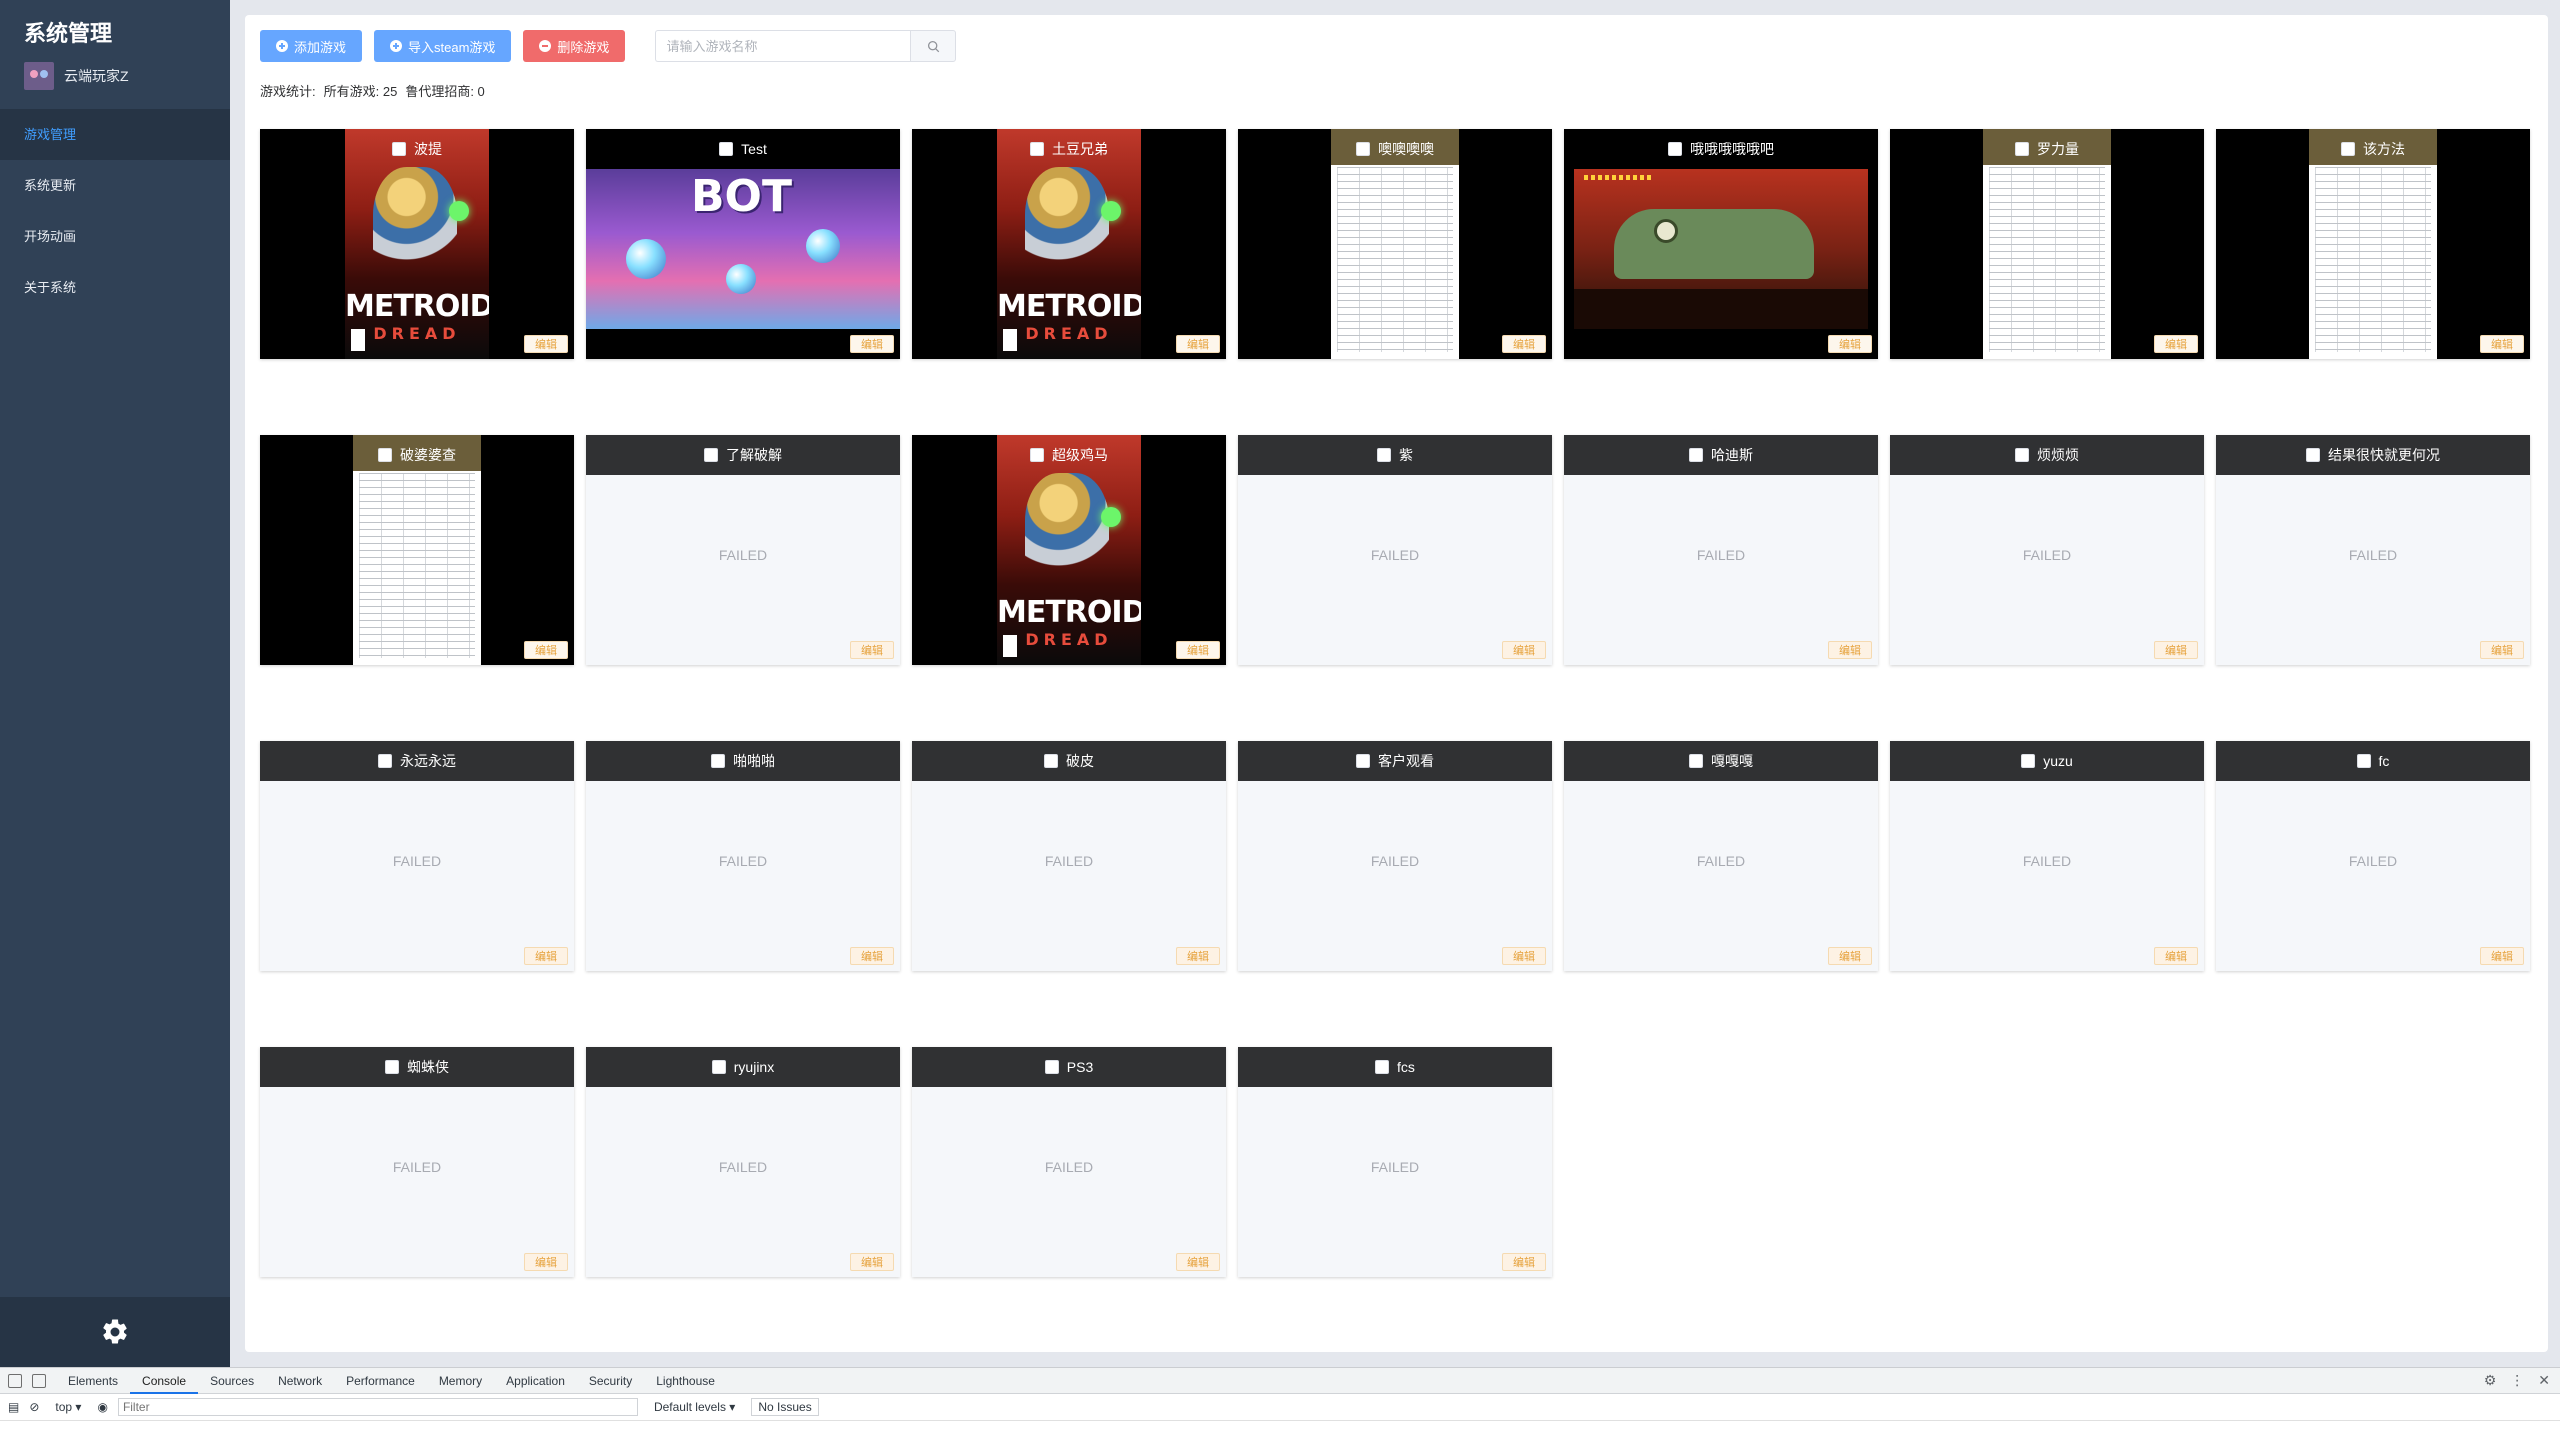 The image size is (2560, 1440). What do you see at coordinates (34, 1407) in the screenshot?
I see `clear-console-icon: ⊘` at bounding box center [34, 1407].